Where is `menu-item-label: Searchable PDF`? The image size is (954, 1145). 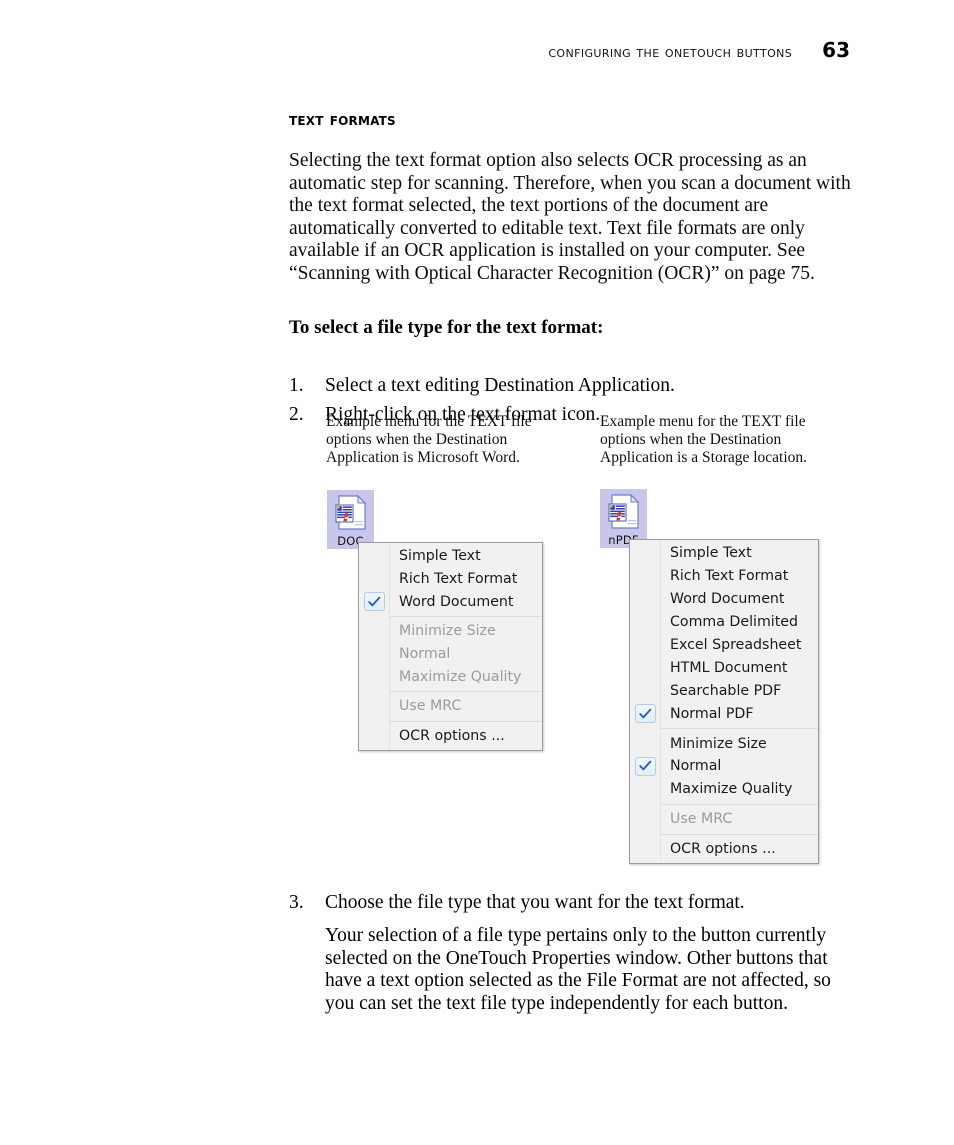 menu-item-label: Searchable PDF is located at coordinates (726, 690).